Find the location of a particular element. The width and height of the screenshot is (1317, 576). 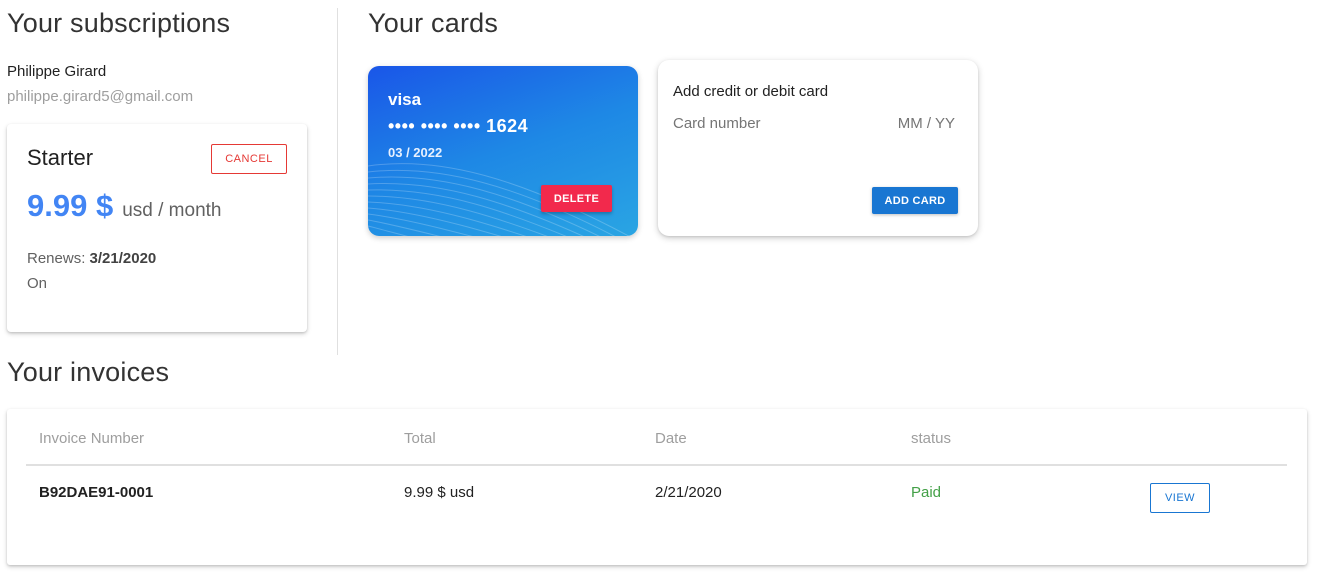

invoice-date: 2/21/2020 is located at coordinates (688, 492).